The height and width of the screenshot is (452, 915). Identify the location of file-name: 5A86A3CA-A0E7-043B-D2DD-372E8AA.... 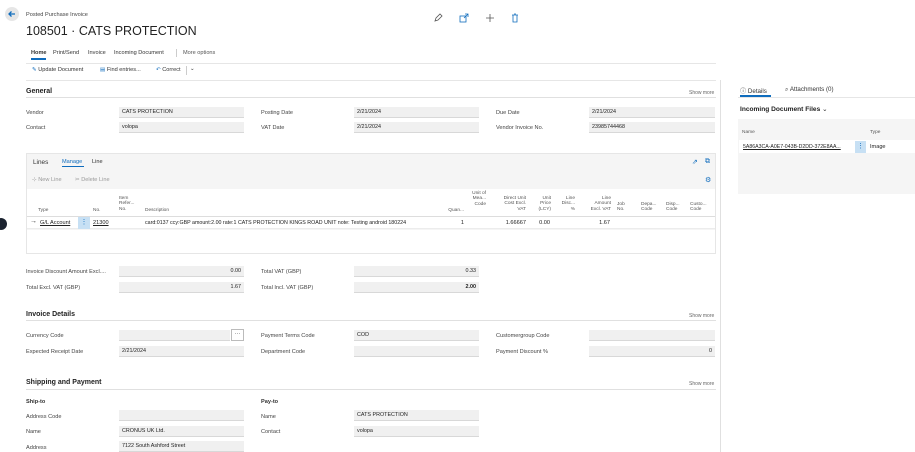
(792, 147).